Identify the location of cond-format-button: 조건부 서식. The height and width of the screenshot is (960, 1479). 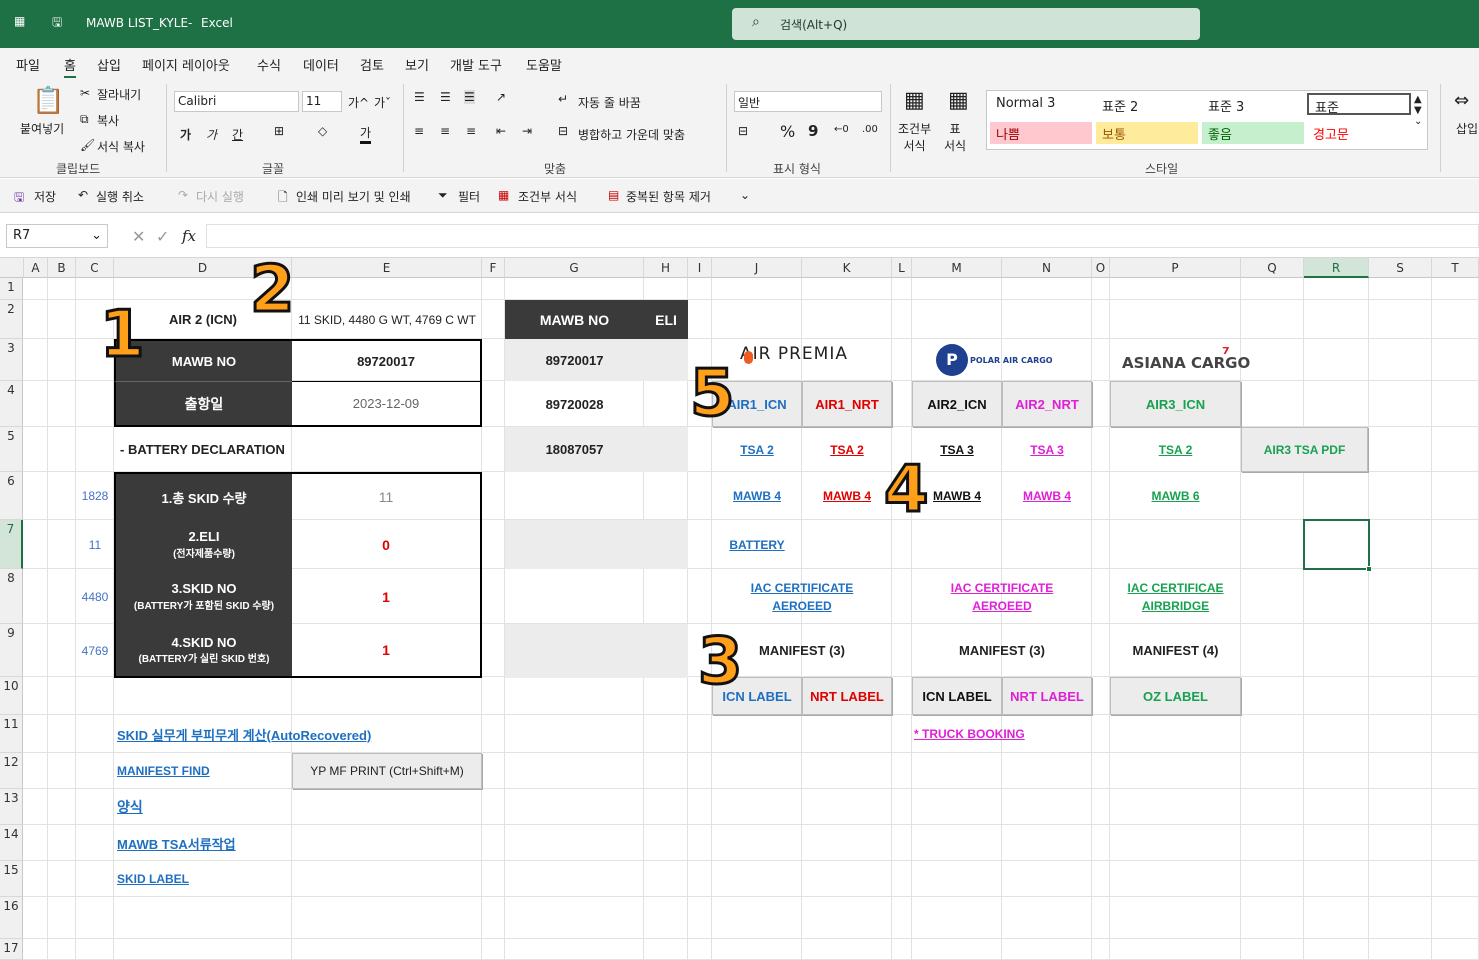
(547, 196).